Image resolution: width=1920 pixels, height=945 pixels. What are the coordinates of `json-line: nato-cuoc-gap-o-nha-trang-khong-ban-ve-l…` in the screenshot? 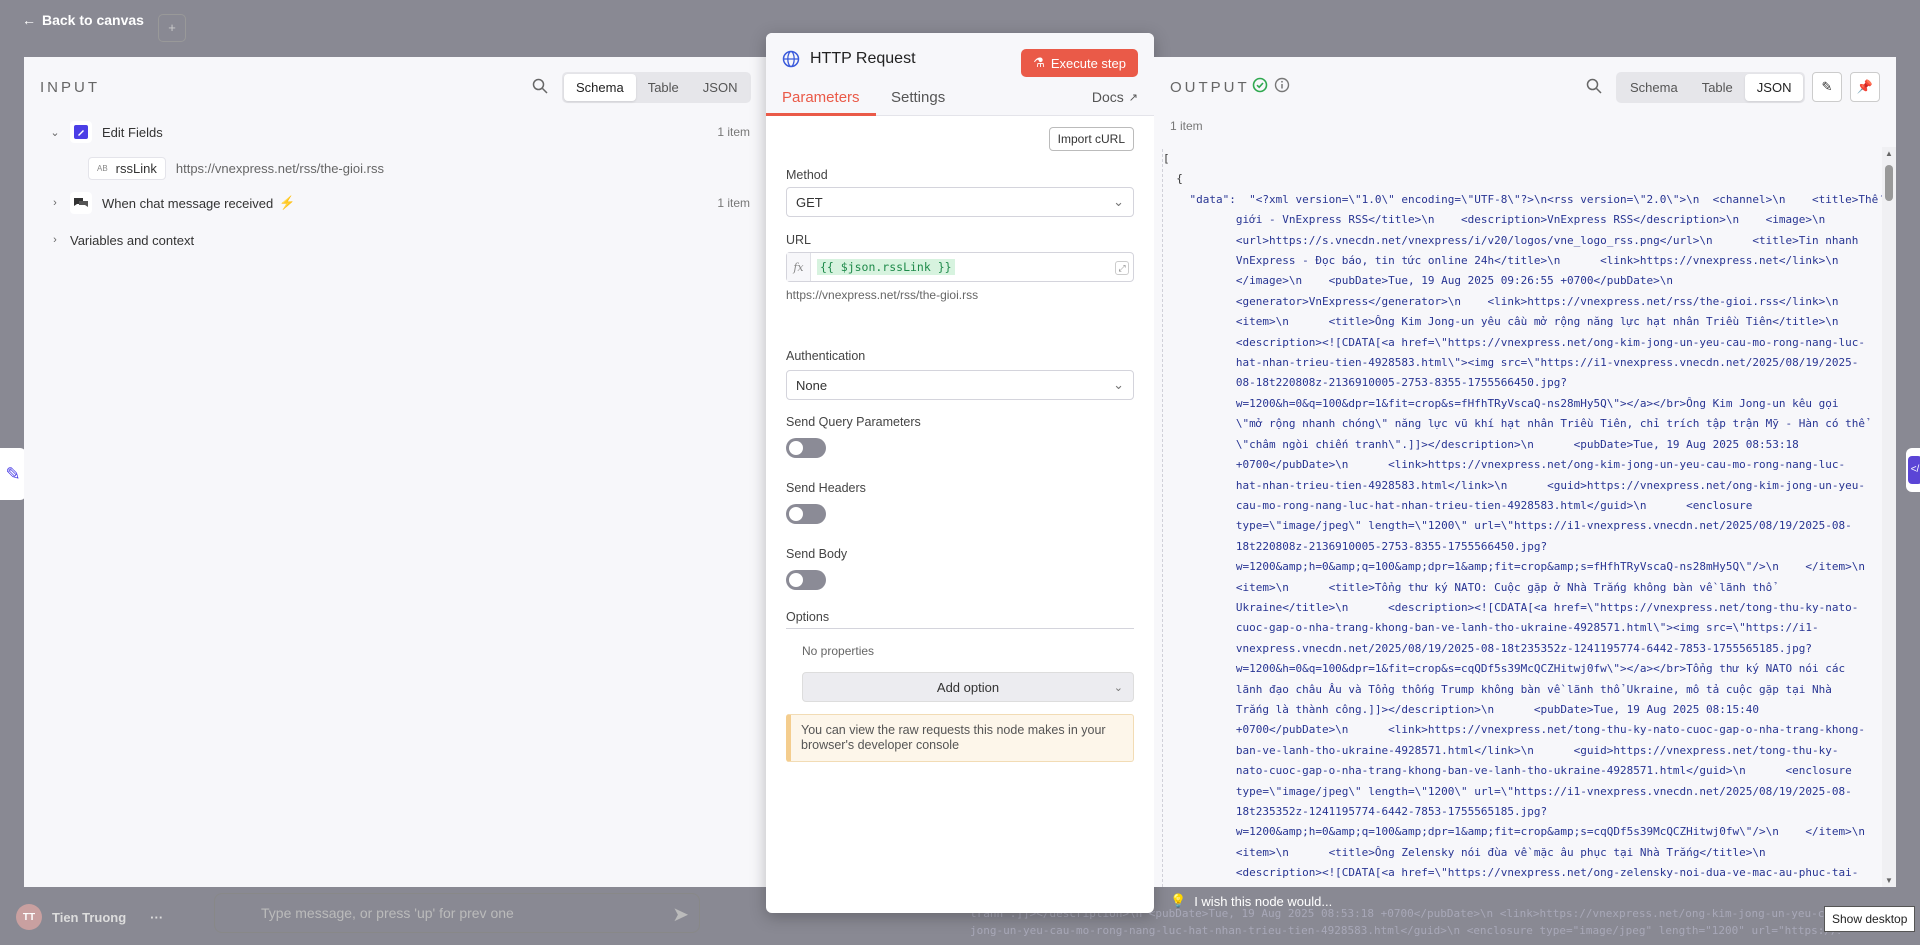 It's located at (1507, 771).